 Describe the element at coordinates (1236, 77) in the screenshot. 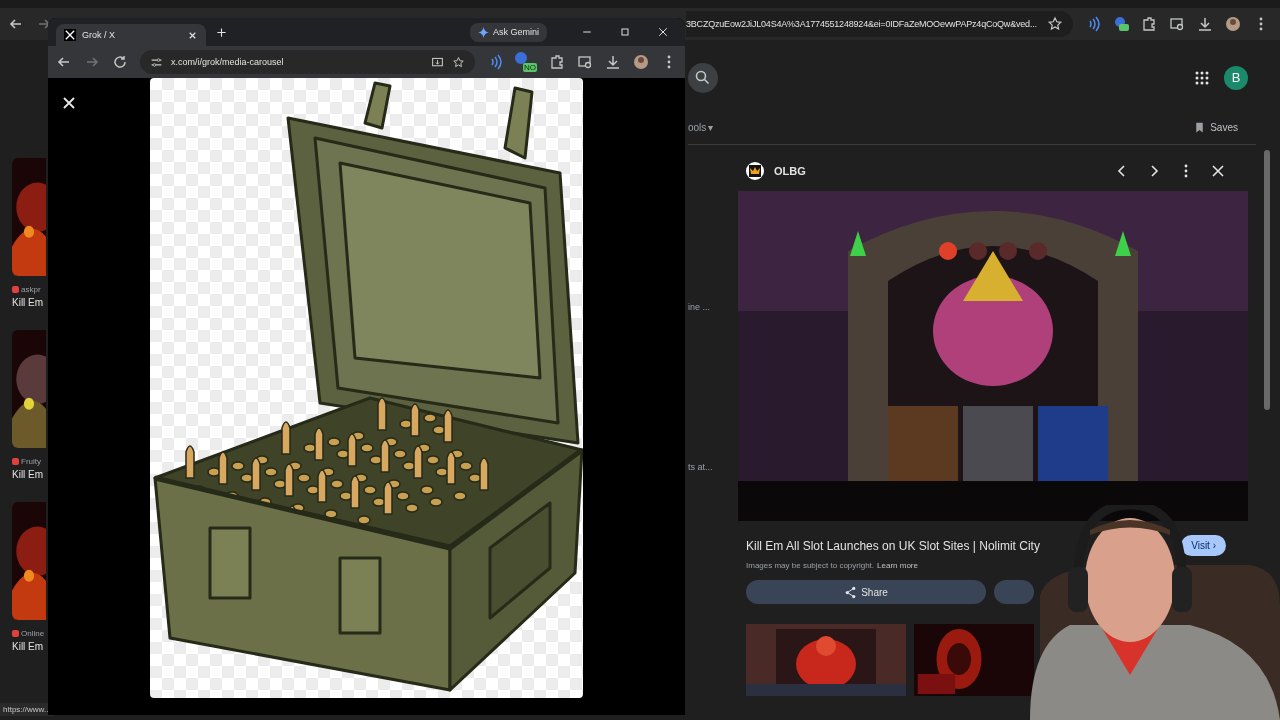

I see `account-avatar: B` at that location.